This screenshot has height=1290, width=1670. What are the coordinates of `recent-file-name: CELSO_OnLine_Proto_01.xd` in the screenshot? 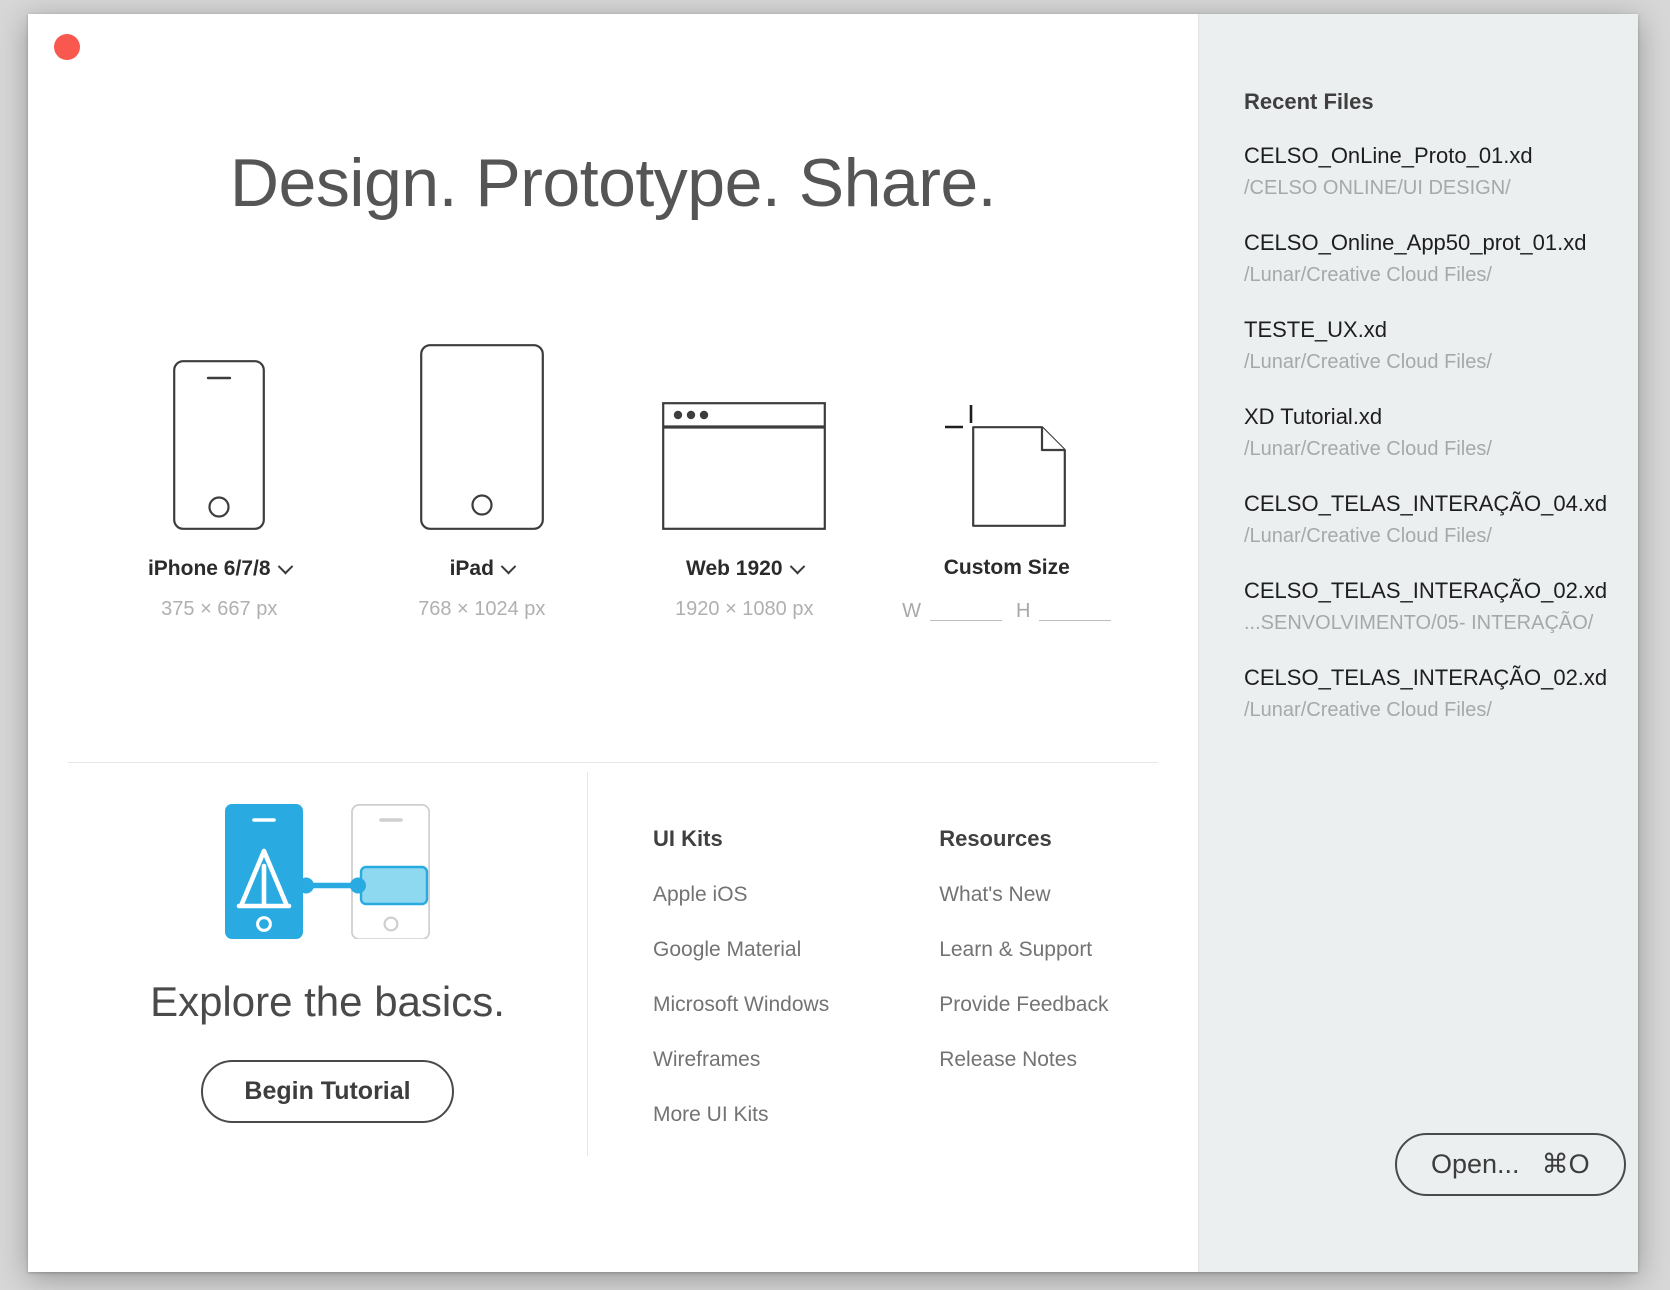 It's located at (1388, 155).